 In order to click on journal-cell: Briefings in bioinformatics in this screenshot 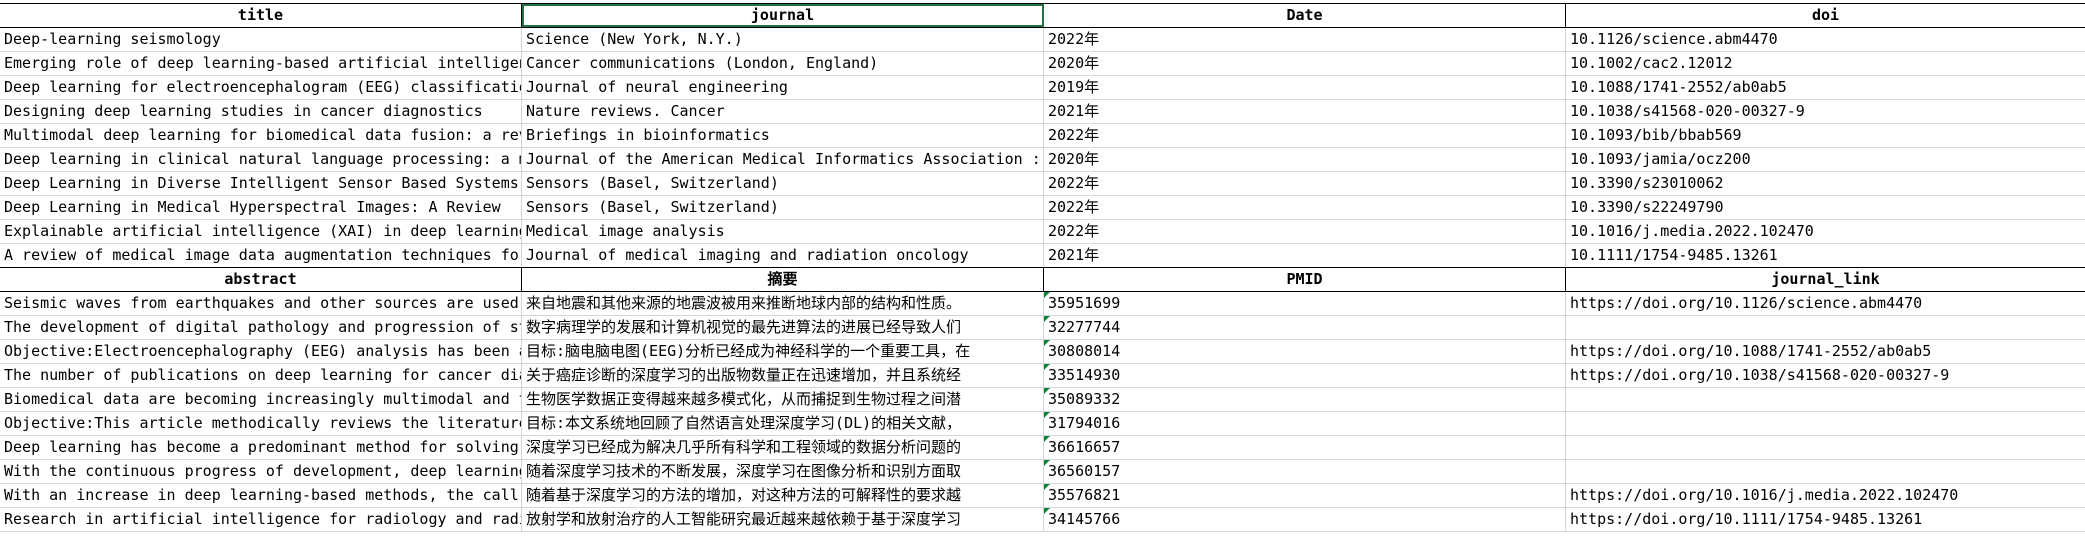, I will do `click(783, 135)`.